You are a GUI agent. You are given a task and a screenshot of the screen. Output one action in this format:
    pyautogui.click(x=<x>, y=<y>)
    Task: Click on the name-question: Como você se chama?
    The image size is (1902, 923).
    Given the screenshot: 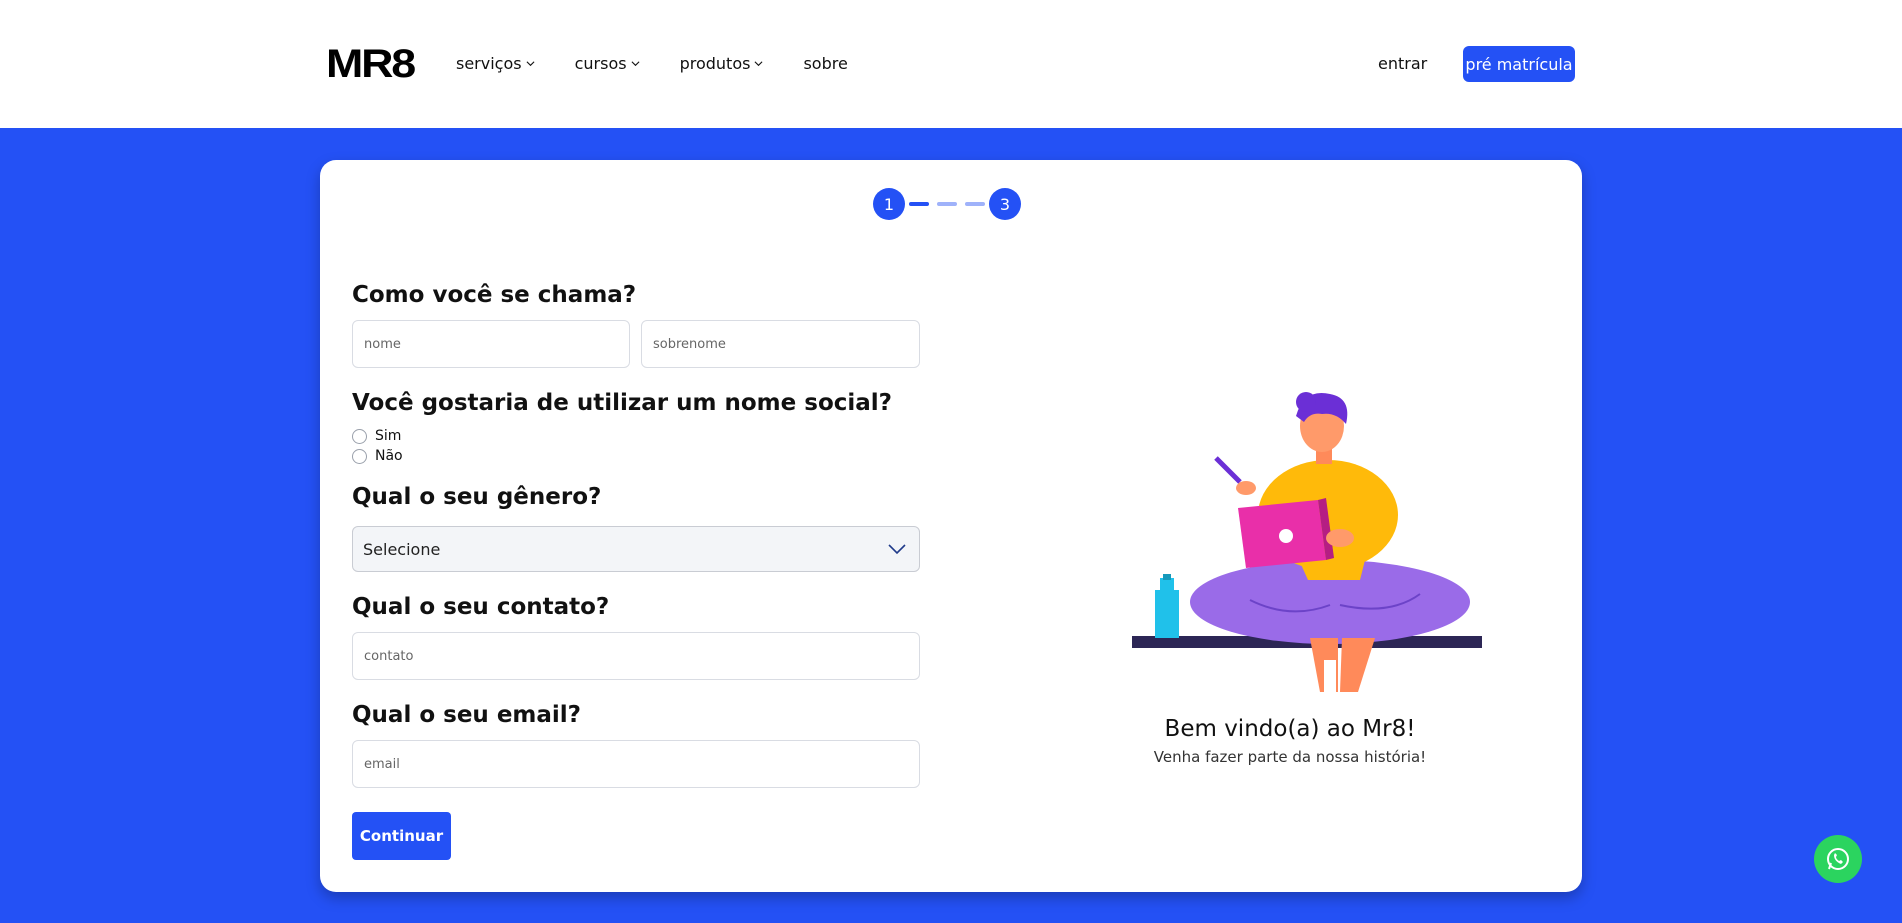 What is the action you would take?
    pyautogui.click(x=494, y=295)
    